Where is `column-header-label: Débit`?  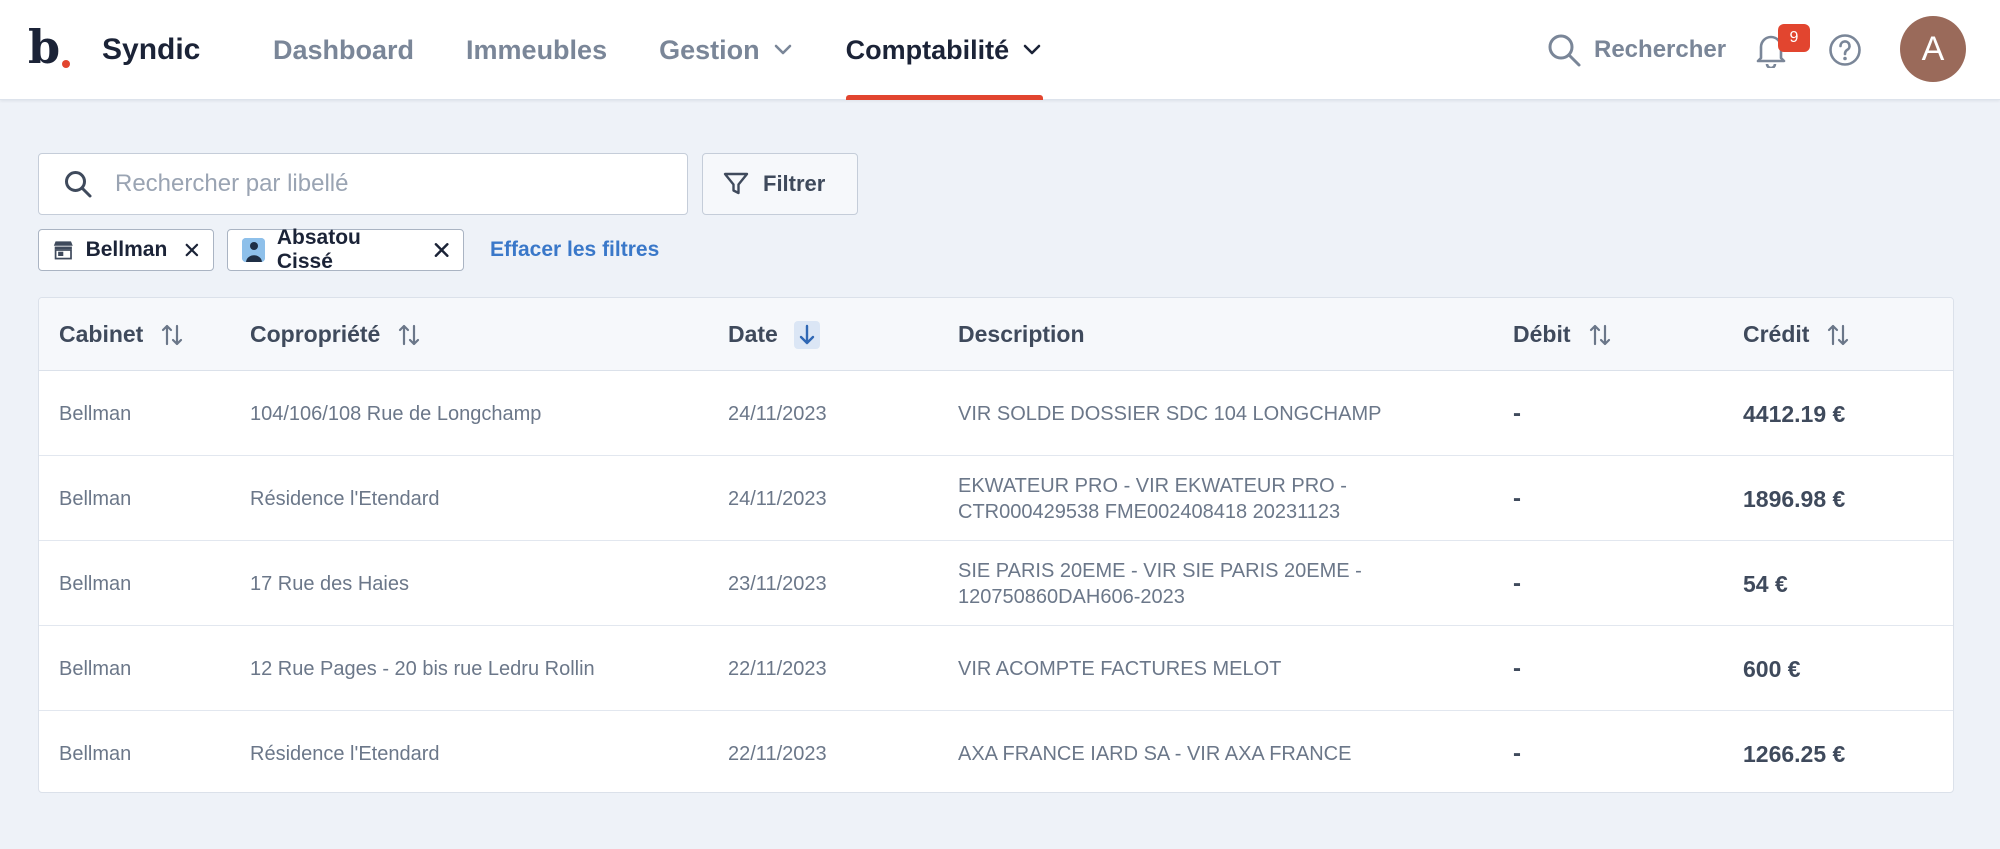 column-header-label: Débit is located at coordinates (1542, 334).